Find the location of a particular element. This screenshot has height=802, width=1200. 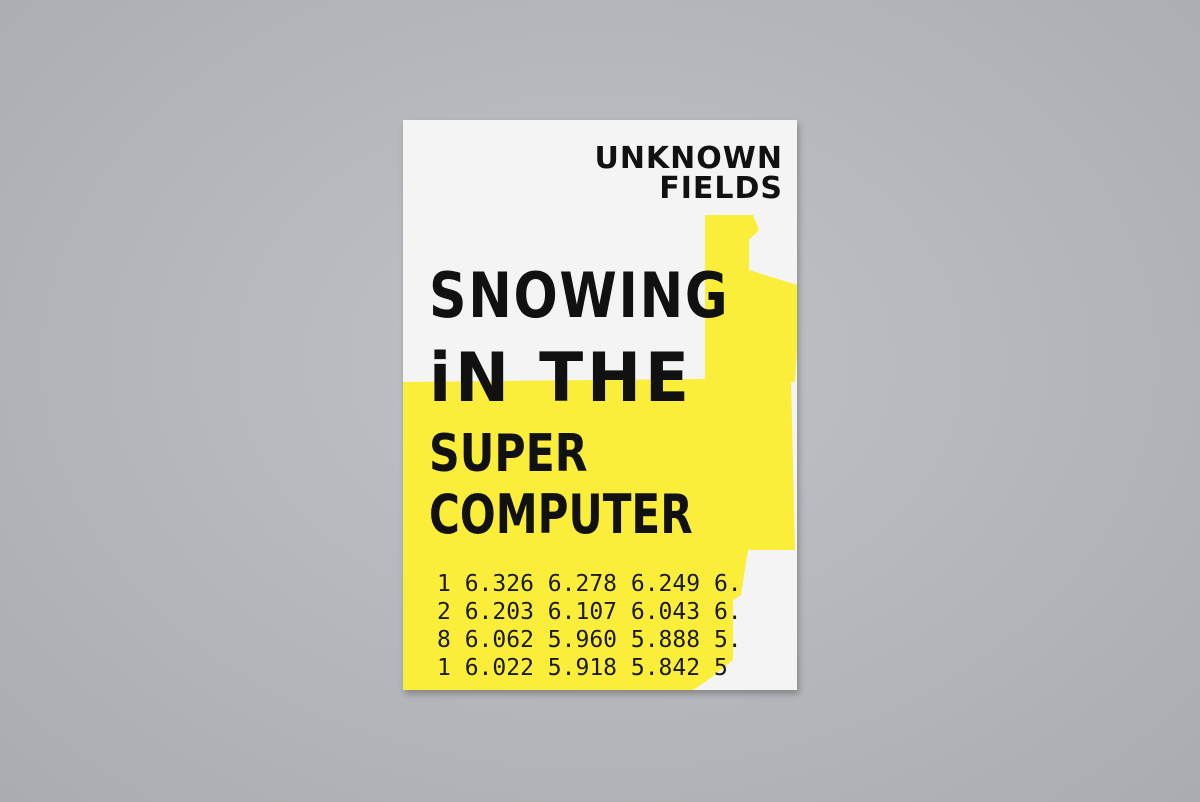

number-row: 8 6.062 5.960 5.888 5. is located at coordinates (589, 640).